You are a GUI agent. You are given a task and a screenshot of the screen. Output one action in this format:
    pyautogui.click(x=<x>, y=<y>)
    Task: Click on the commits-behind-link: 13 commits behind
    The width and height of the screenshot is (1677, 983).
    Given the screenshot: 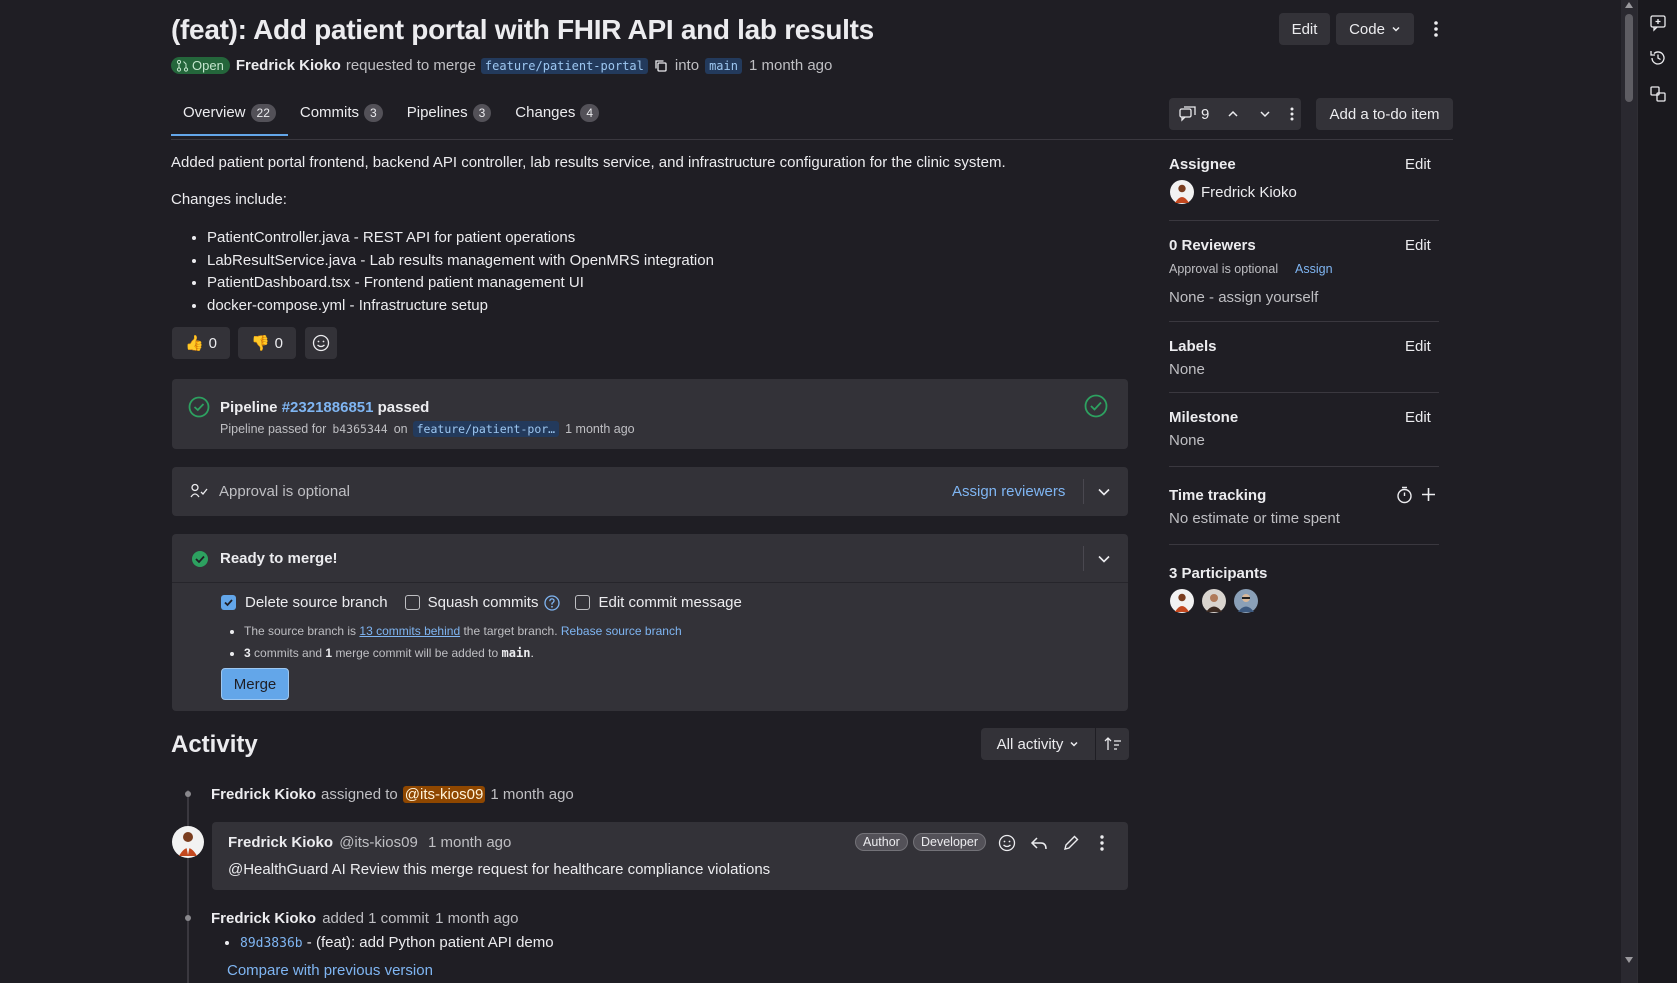 What is the action you would take?
    pyautogui.click(x=409, y=631)
    